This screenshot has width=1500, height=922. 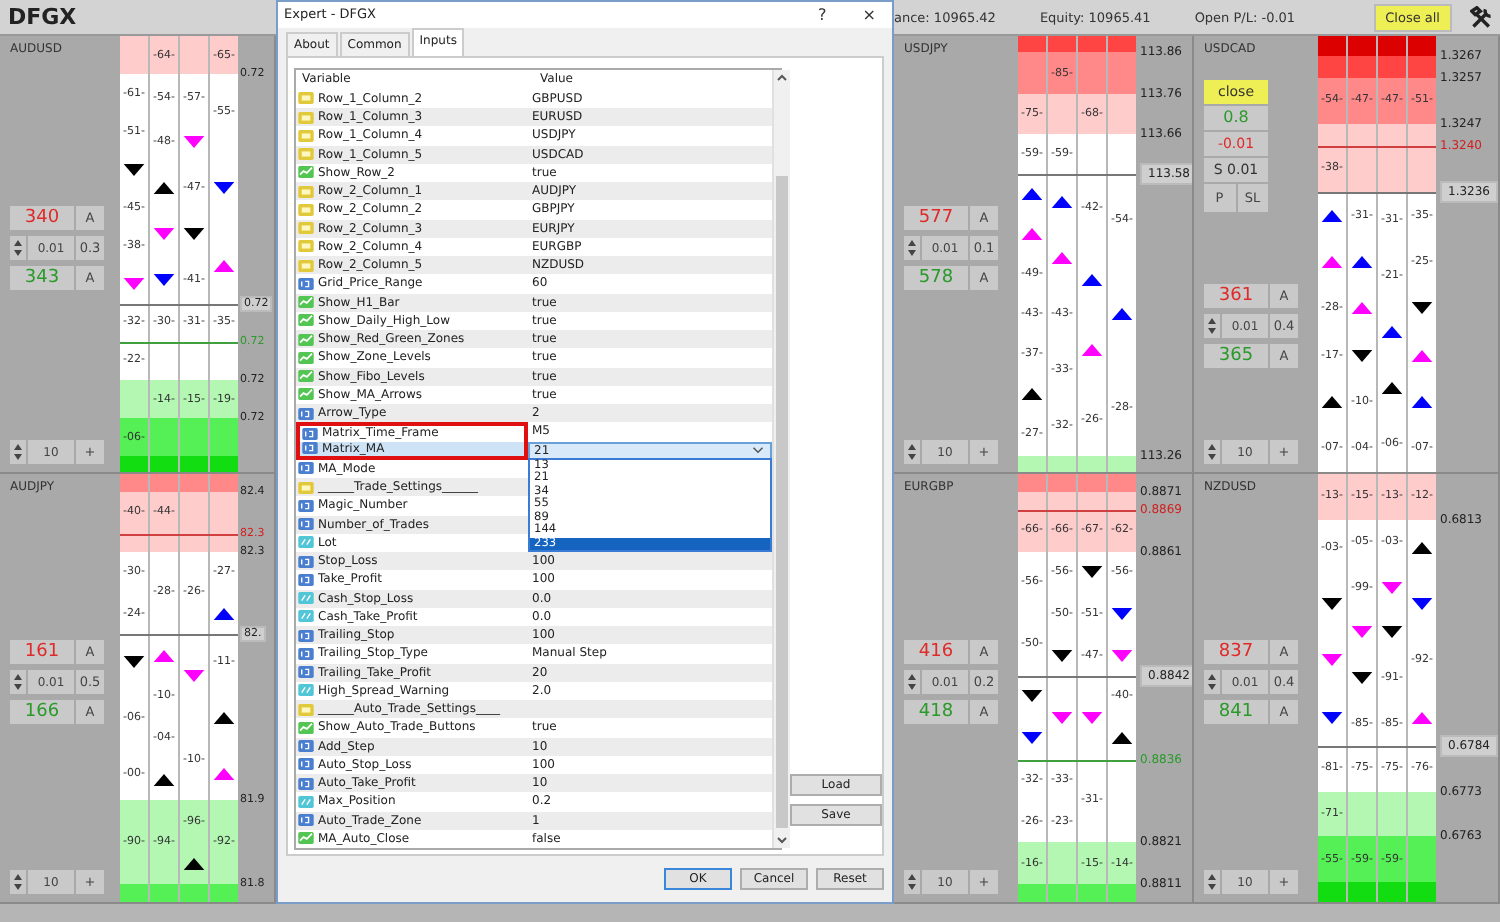 What do you see at coordinates (42, 652) in the screenshot?
I see `sell-price: 161` at bounding box center [42, 652].